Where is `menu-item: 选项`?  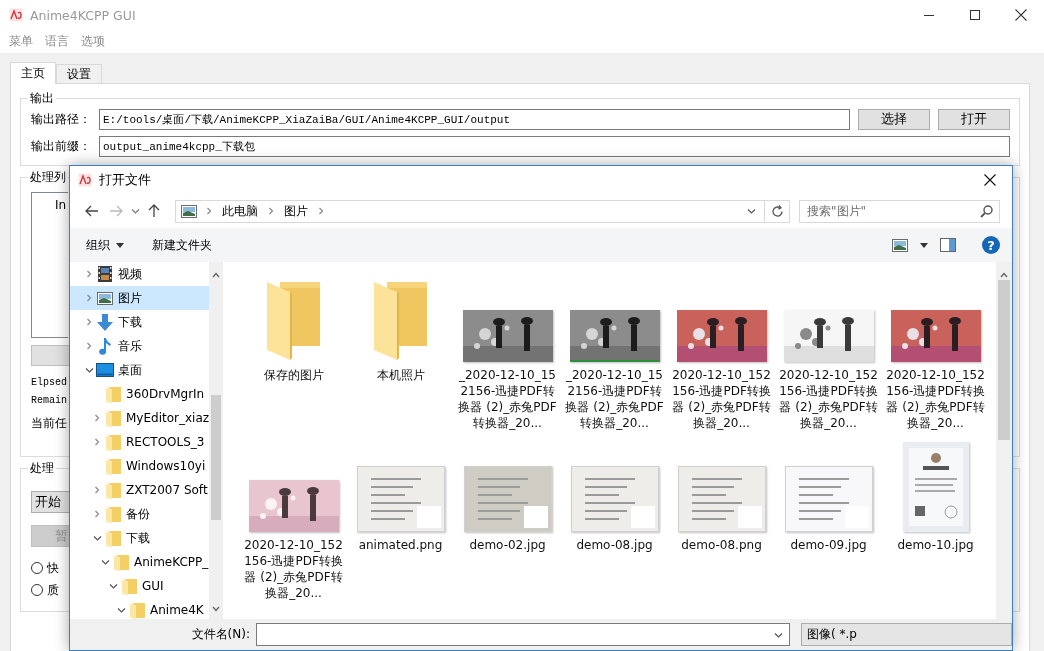
menu-item: 选项 is located at coordinates (93, 41).